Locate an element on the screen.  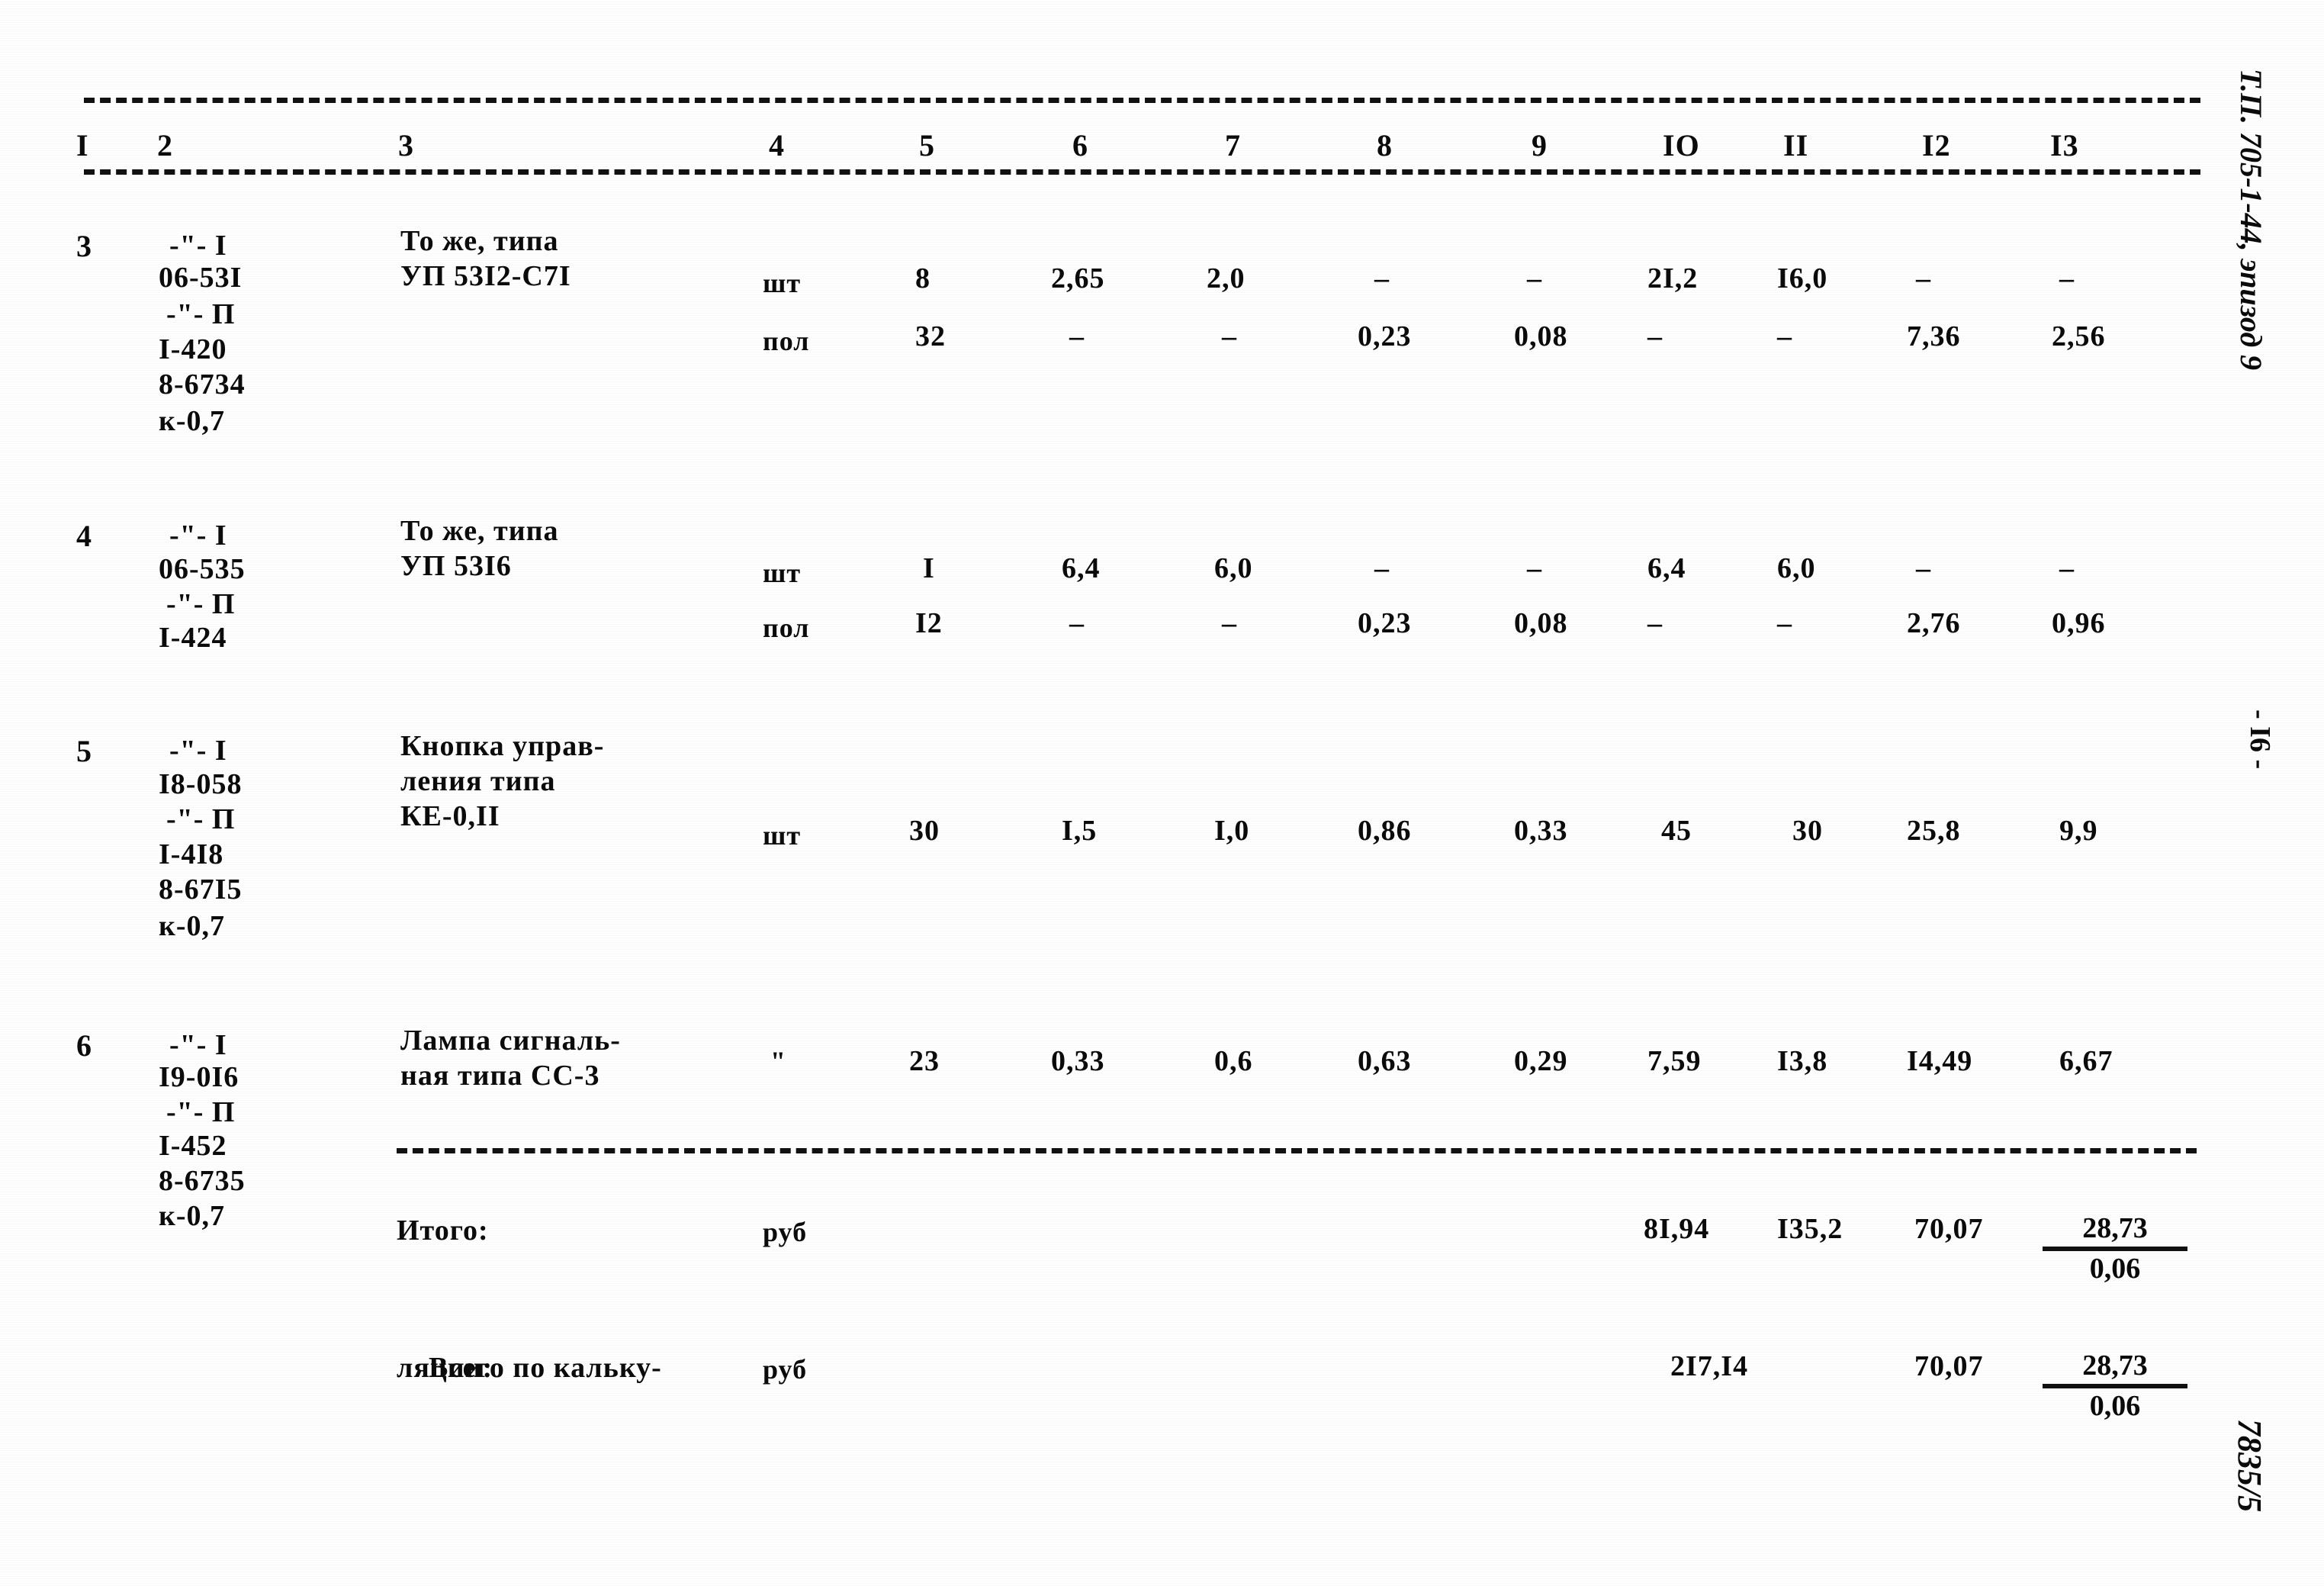
row-3-line-1-c6: 2,65 is located at coordinates (1078, 278).